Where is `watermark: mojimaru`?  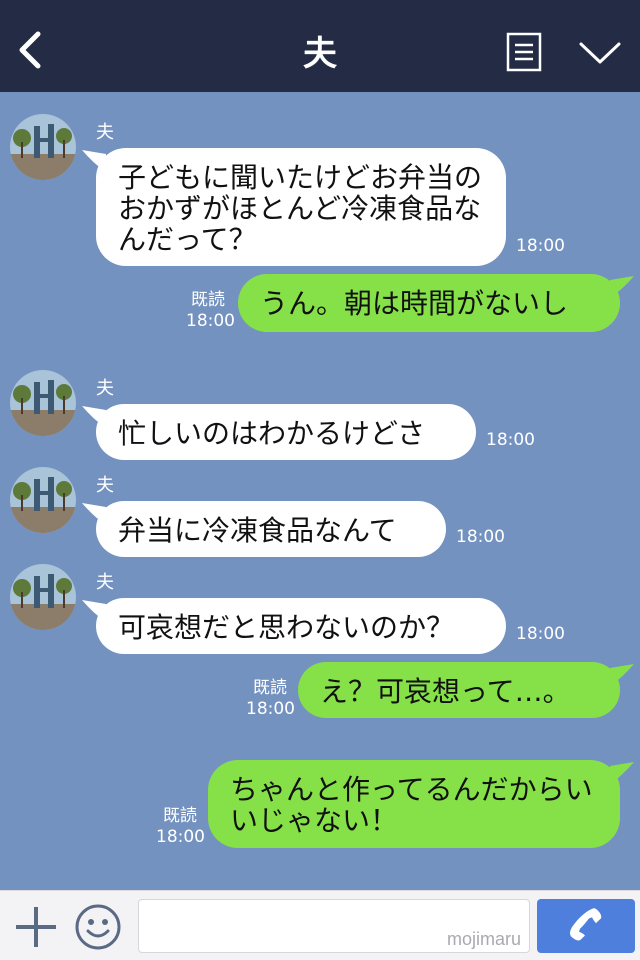
watermark: mojimaru is located at coordinates (483, 939).